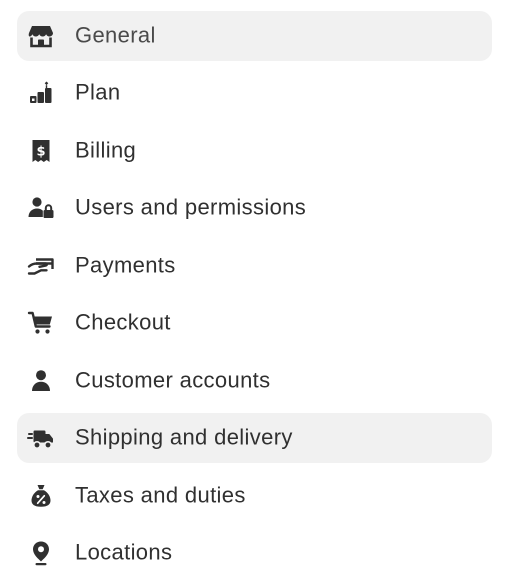 The image size is (512, 586). What do you see at coordinates (173, 380) in the screenshot?
I see `nav-item-label: Customer accounts` at bounding box center [173, 380].